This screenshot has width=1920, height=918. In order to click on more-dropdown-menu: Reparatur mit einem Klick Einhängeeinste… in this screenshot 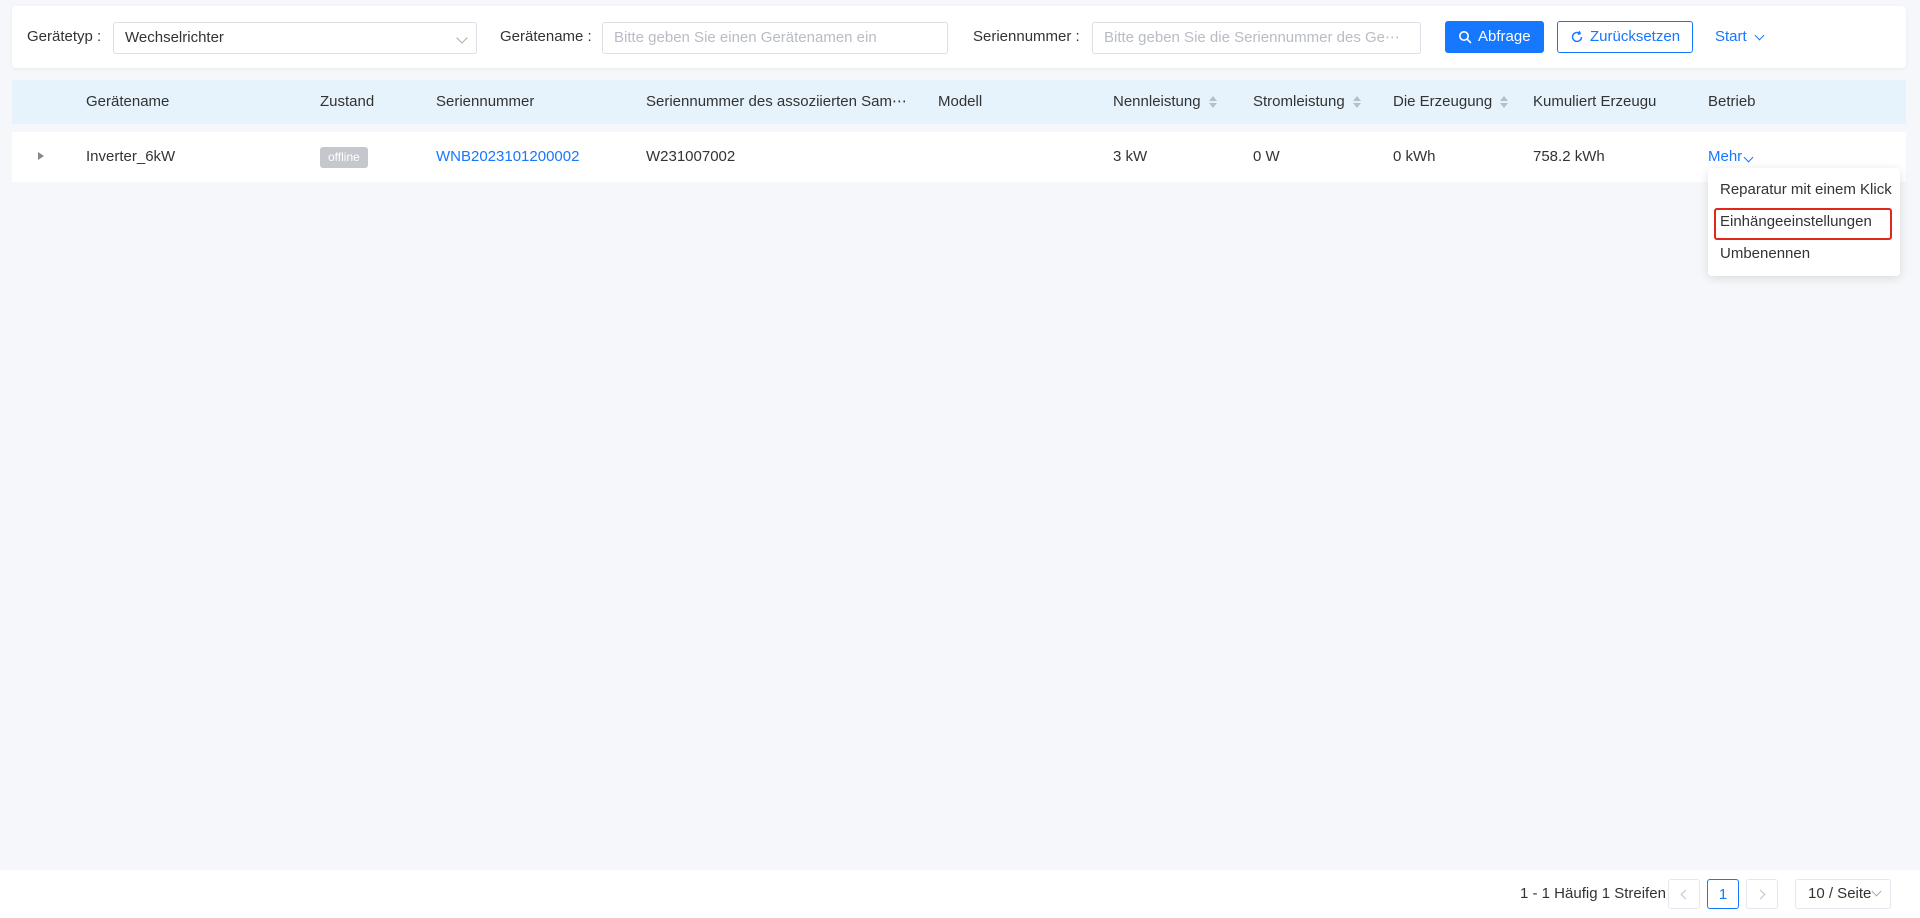, I will do `click(1804, 222)`.